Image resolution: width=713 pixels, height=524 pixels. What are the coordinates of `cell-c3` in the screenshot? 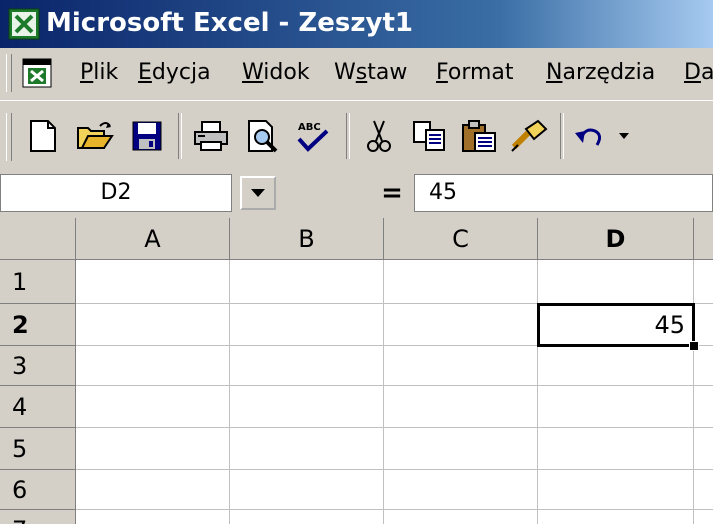 It's located at (461, 366).